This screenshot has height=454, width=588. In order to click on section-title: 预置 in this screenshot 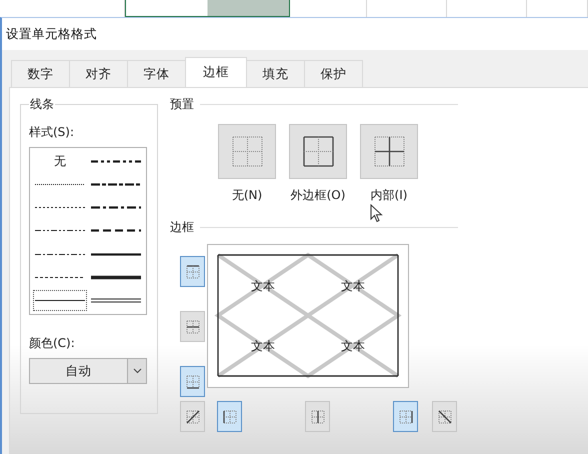, I will do `click(182, 104)`.